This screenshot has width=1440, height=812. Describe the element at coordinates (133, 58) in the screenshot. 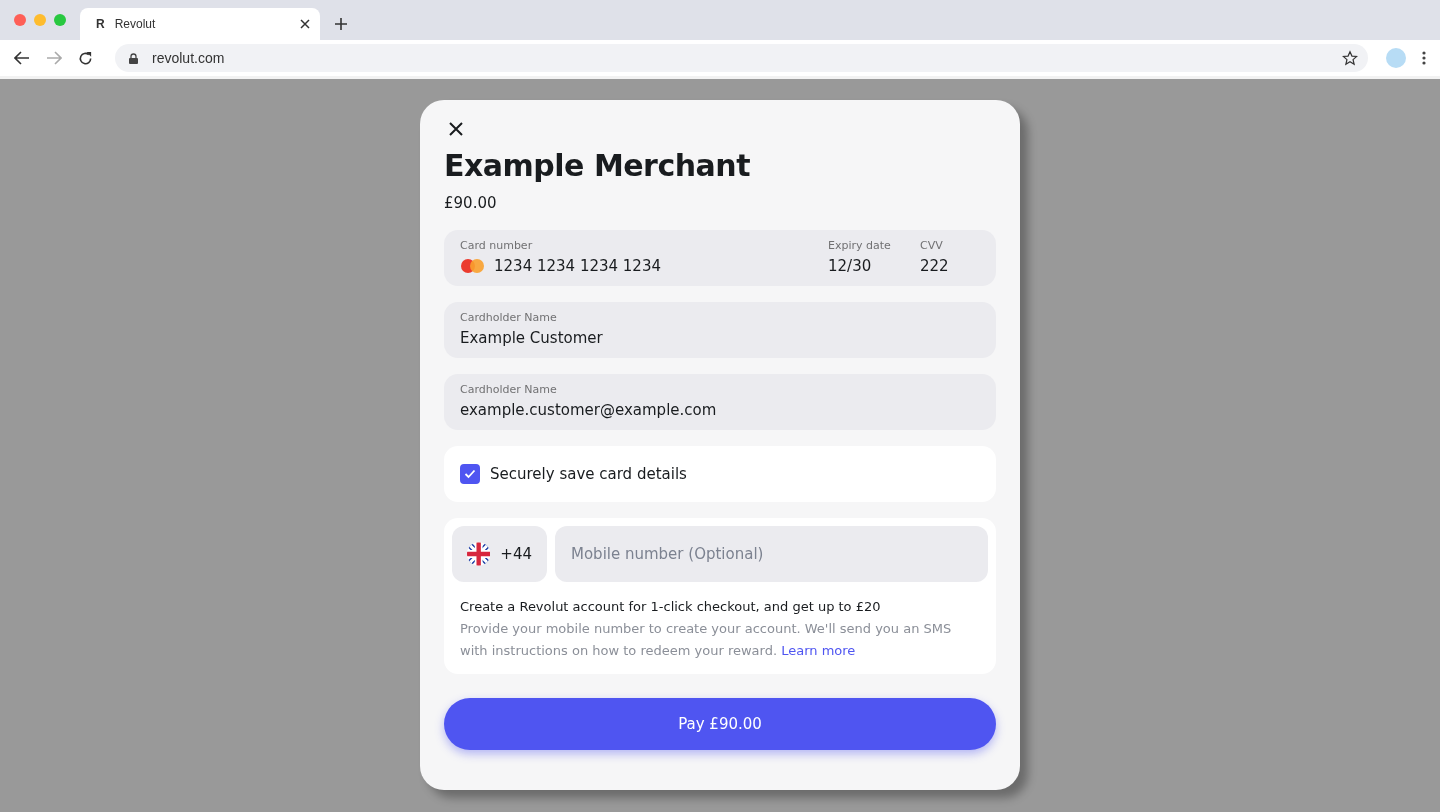

I see `lock-icon` at that location.